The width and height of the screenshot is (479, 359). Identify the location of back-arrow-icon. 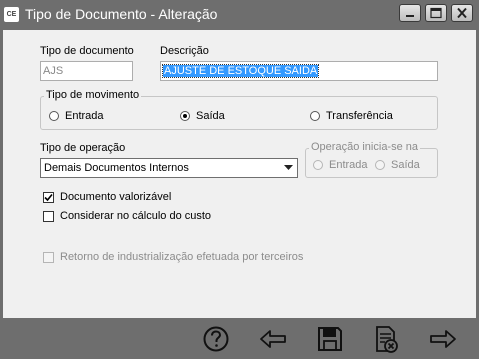
(273, 339).